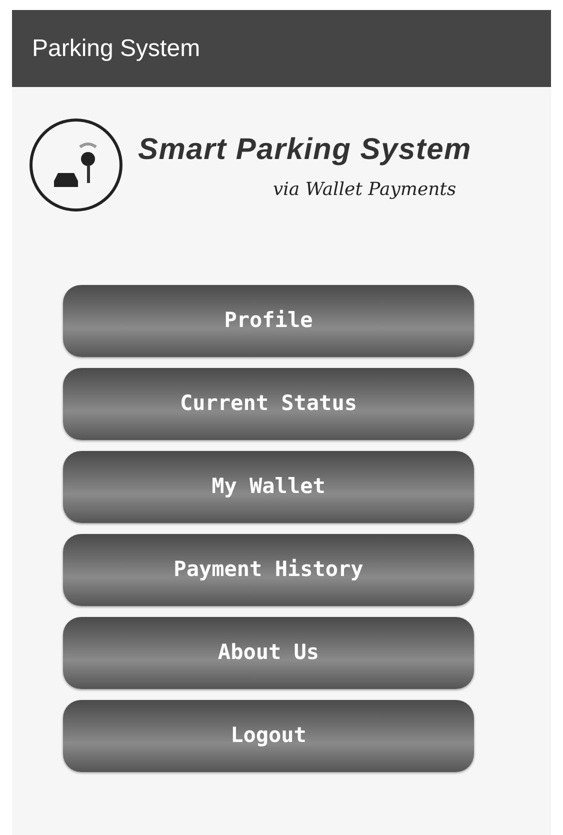  Describe the element at coordinates (305, 150) in the screenshot. I see `logo-title: Smart Parking System` at that location.